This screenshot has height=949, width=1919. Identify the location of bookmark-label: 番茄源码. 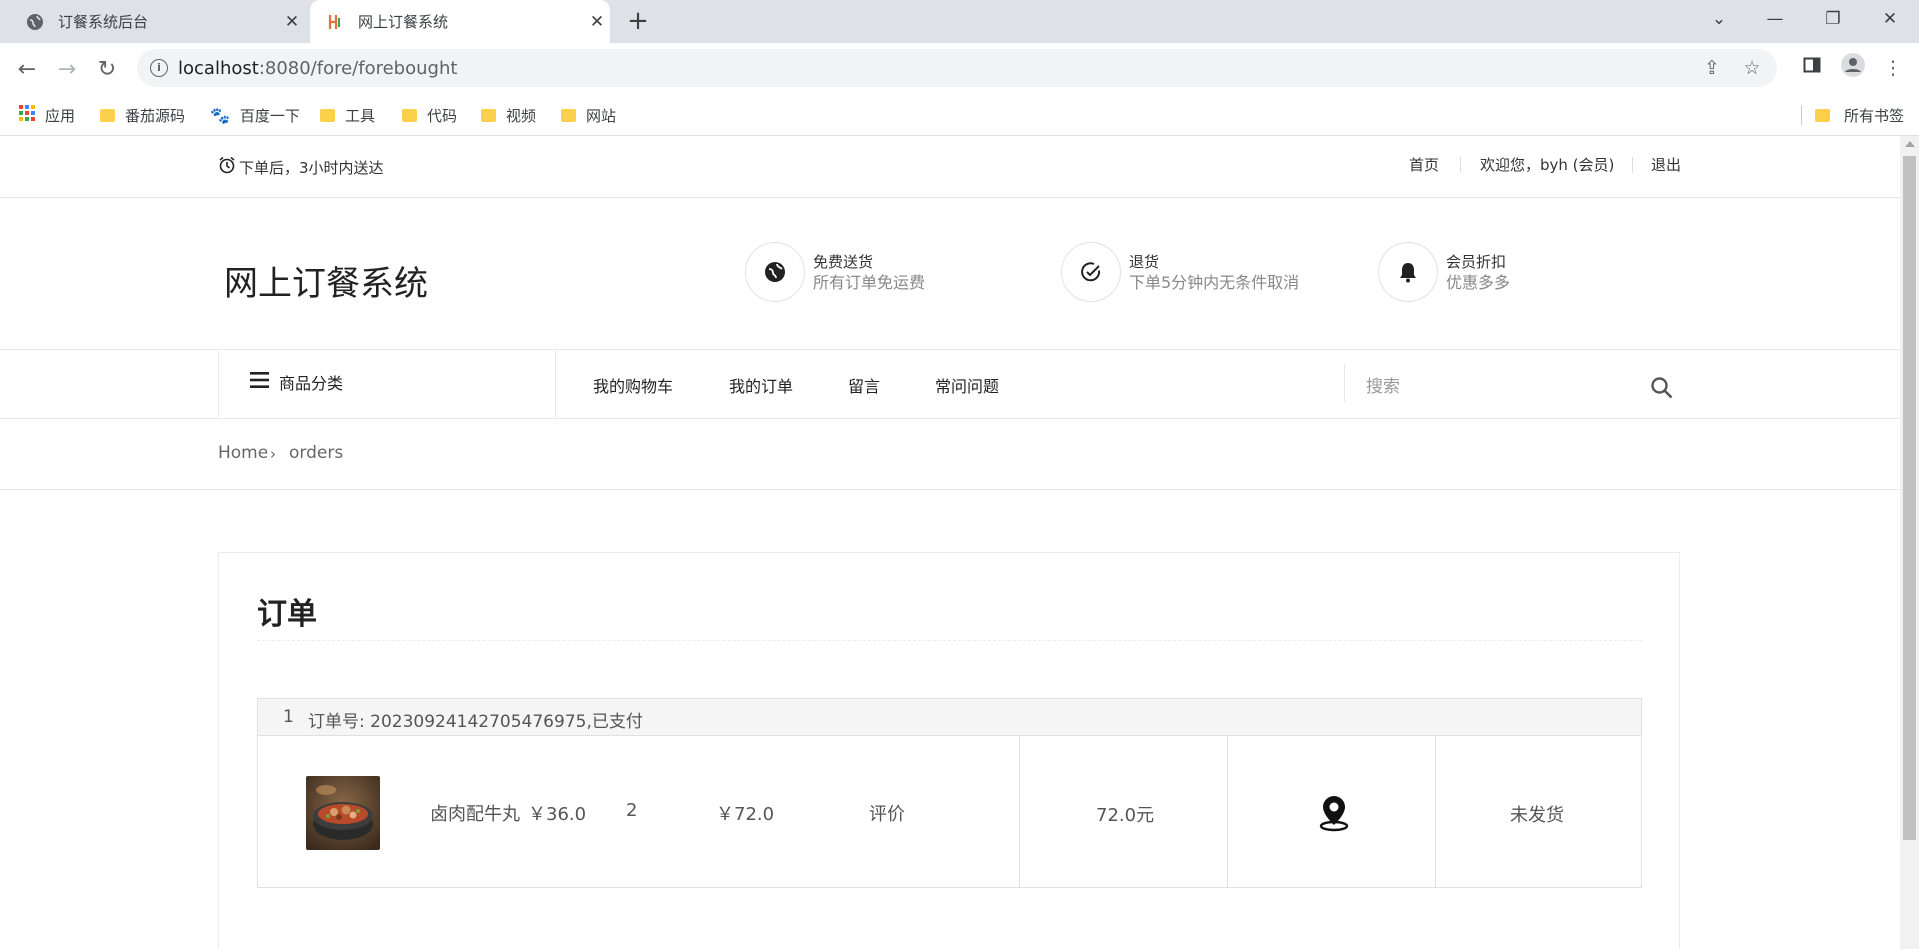
(155, 115).